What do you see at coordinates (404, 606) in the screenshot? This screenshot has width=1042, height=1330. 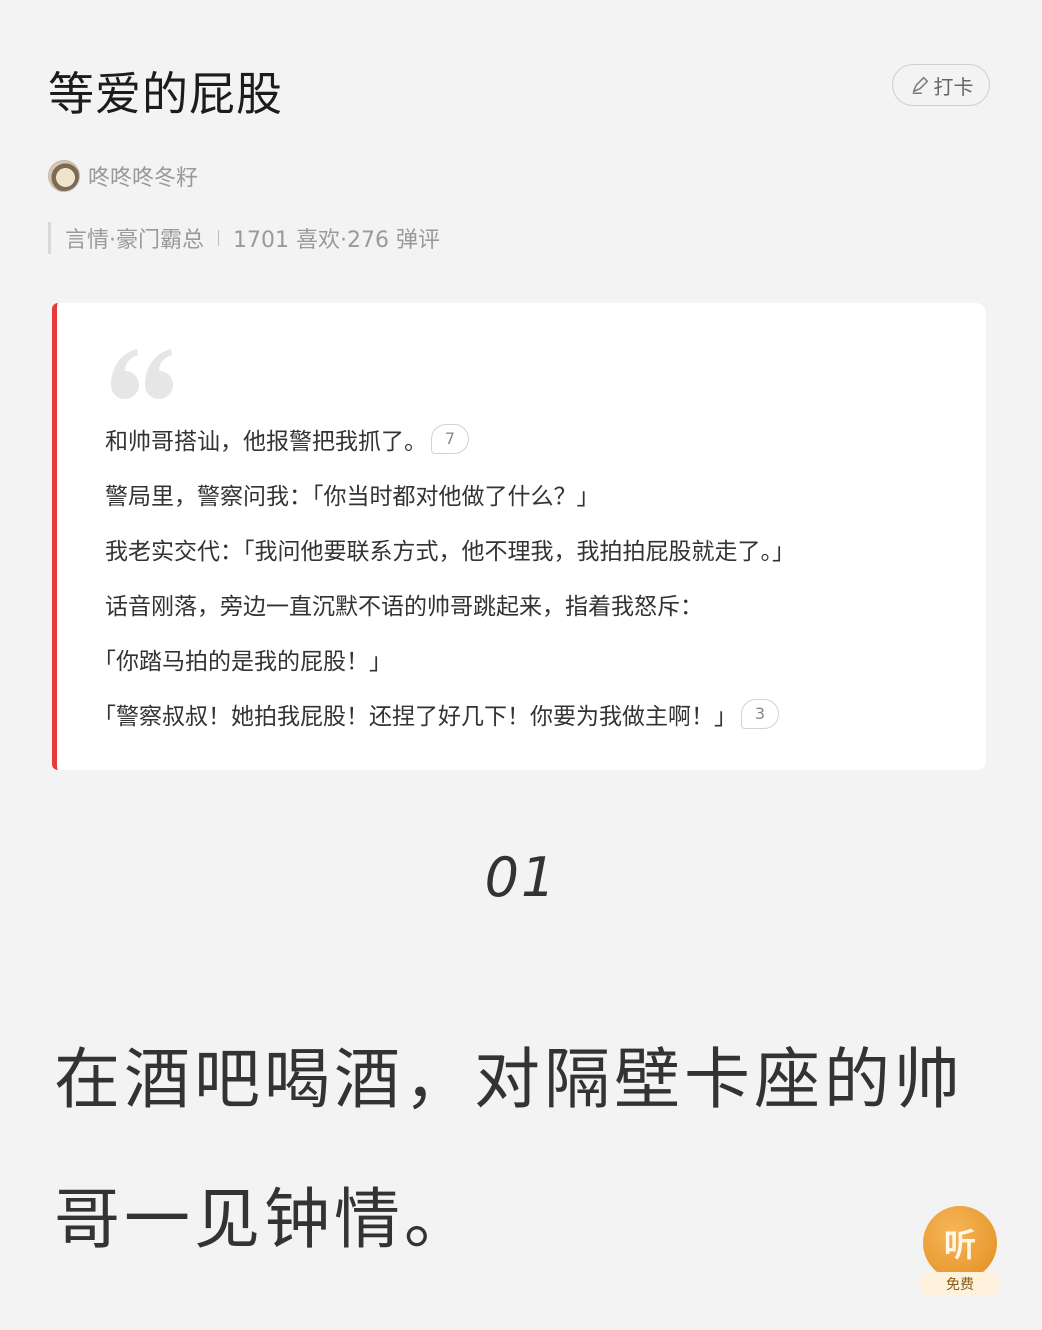 I see `quote-text: 话音刚落，旁边一直沉默不语的帅哥跳起来，指着我怒斥：` at bounding box center [404, 606].